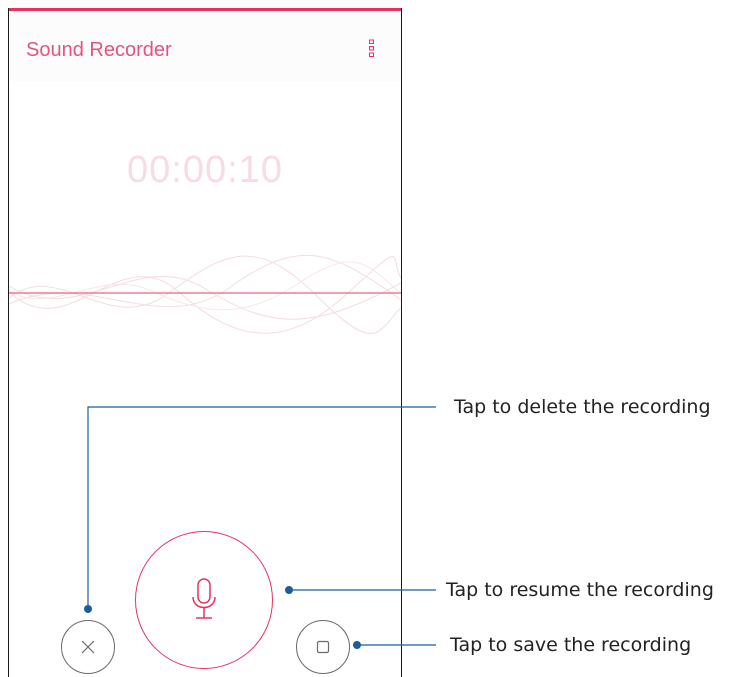  I want to click on delete-recording-button, so click(88, 647).